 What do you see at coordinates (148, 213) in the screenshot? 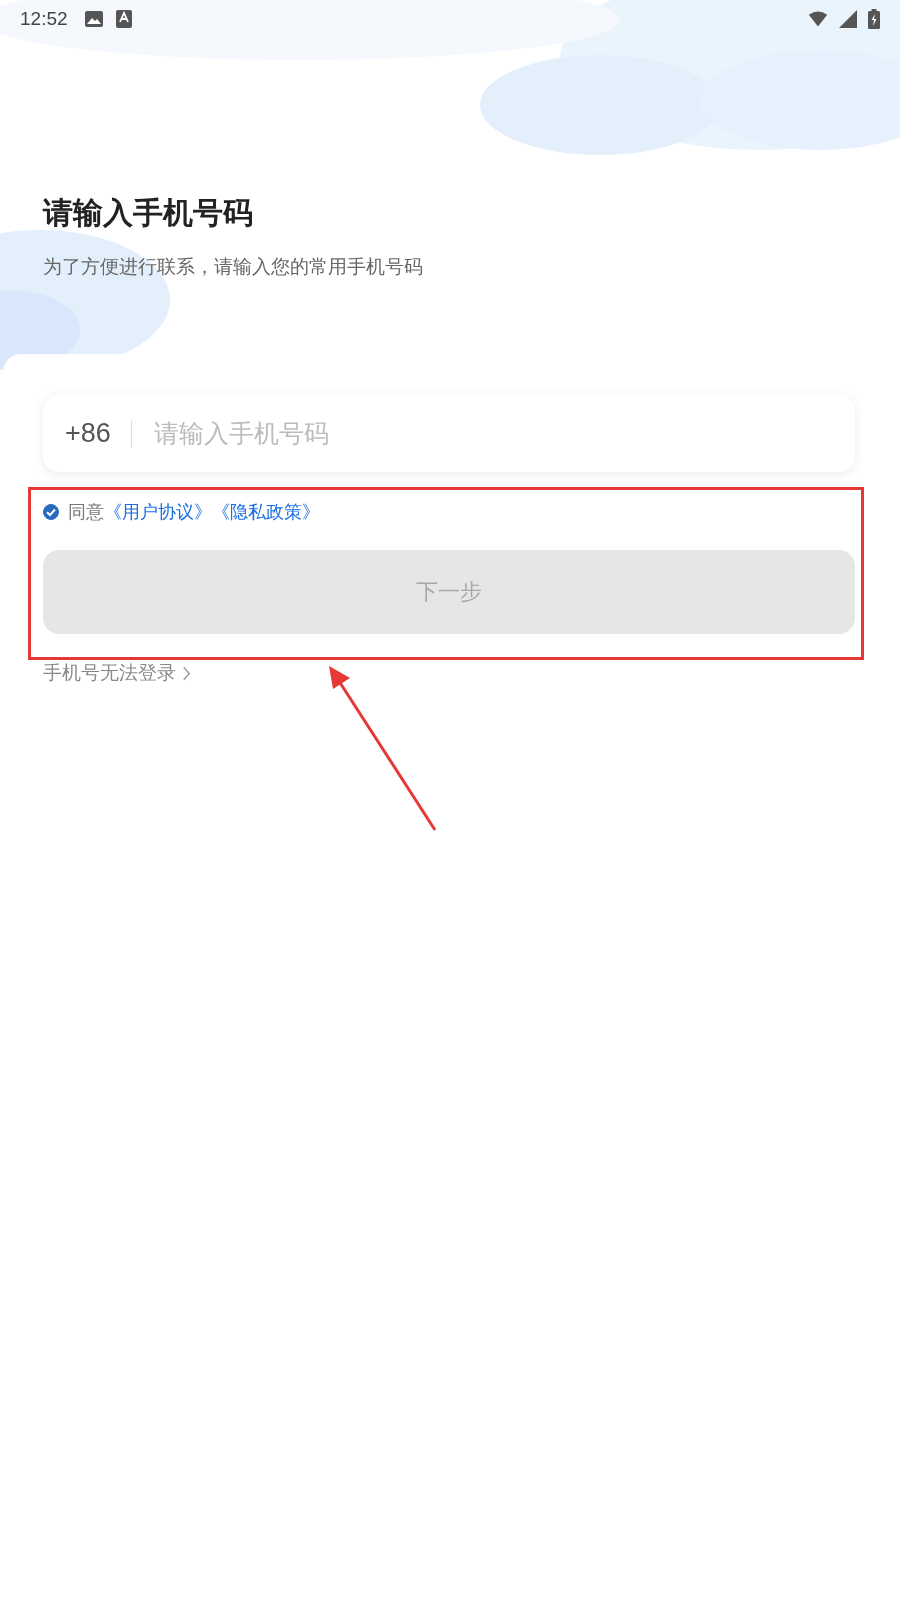
I see `page-title: 请输入手机号码` at bounding box center [148, 213].